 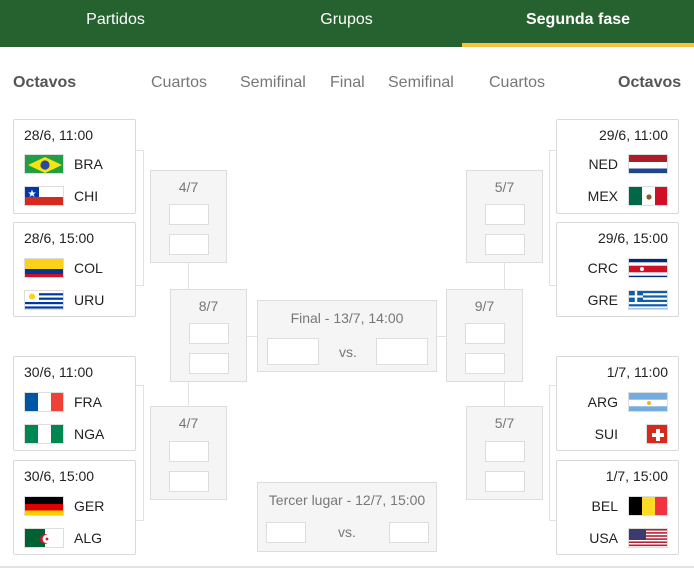 I want to click on match-card-arg-sui: 1/7, 11:00 ARG SUI, so click(x=617, y=403).